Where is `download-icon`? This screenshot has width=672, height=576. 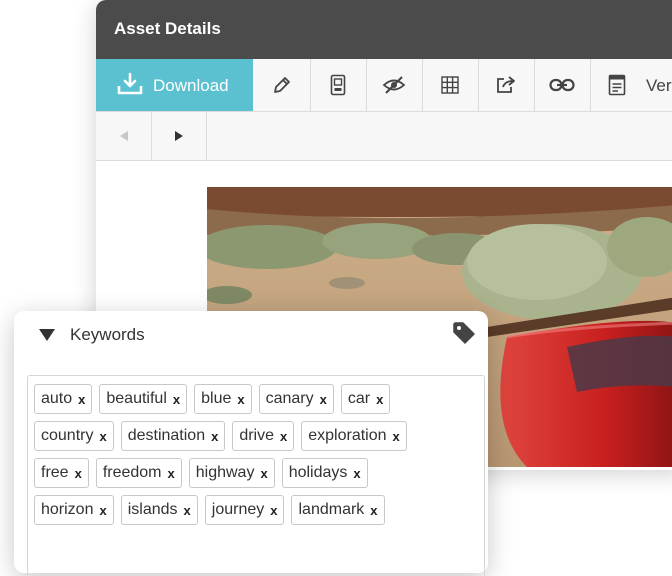 download-icon is located at coordinates (130, 83).